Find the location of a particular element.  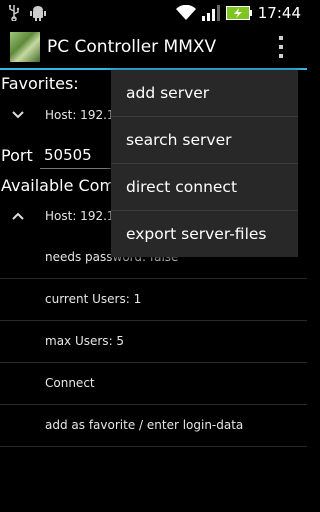

detail-text: max Users: 5 is located at coordinates (85, 341).